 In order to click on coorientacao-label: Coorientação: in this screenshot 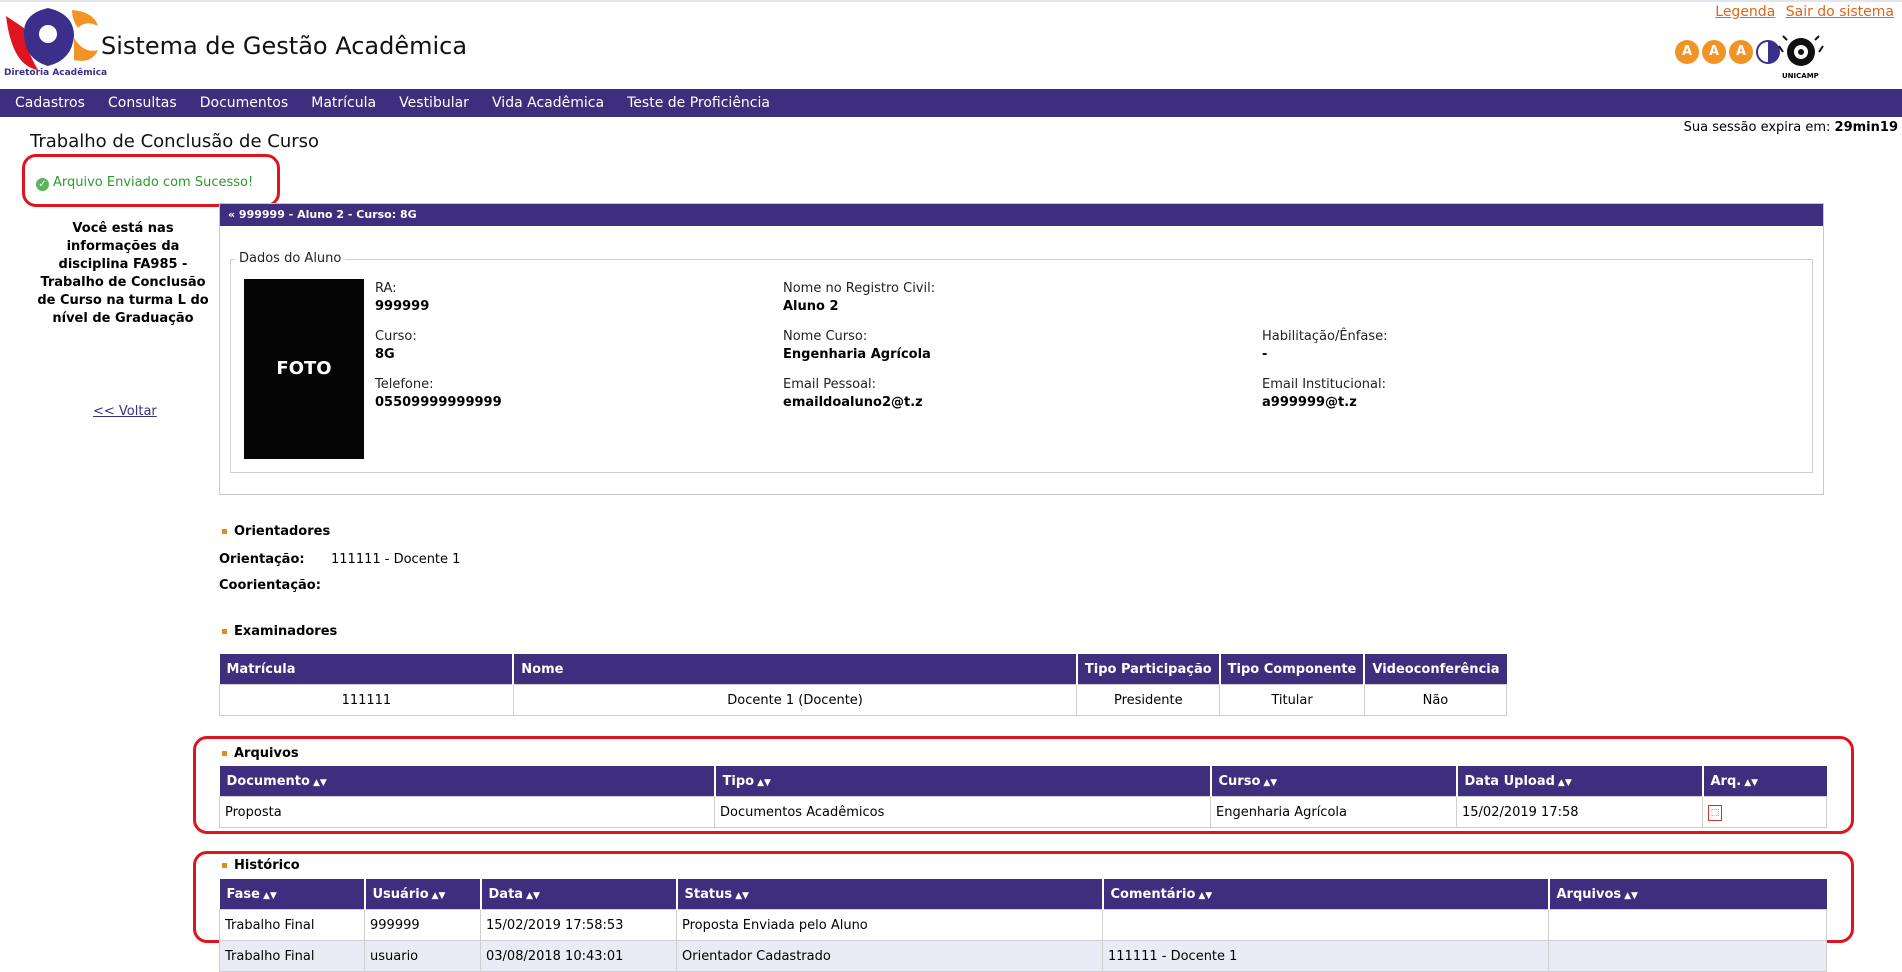, I will do `click(270, 585)`.